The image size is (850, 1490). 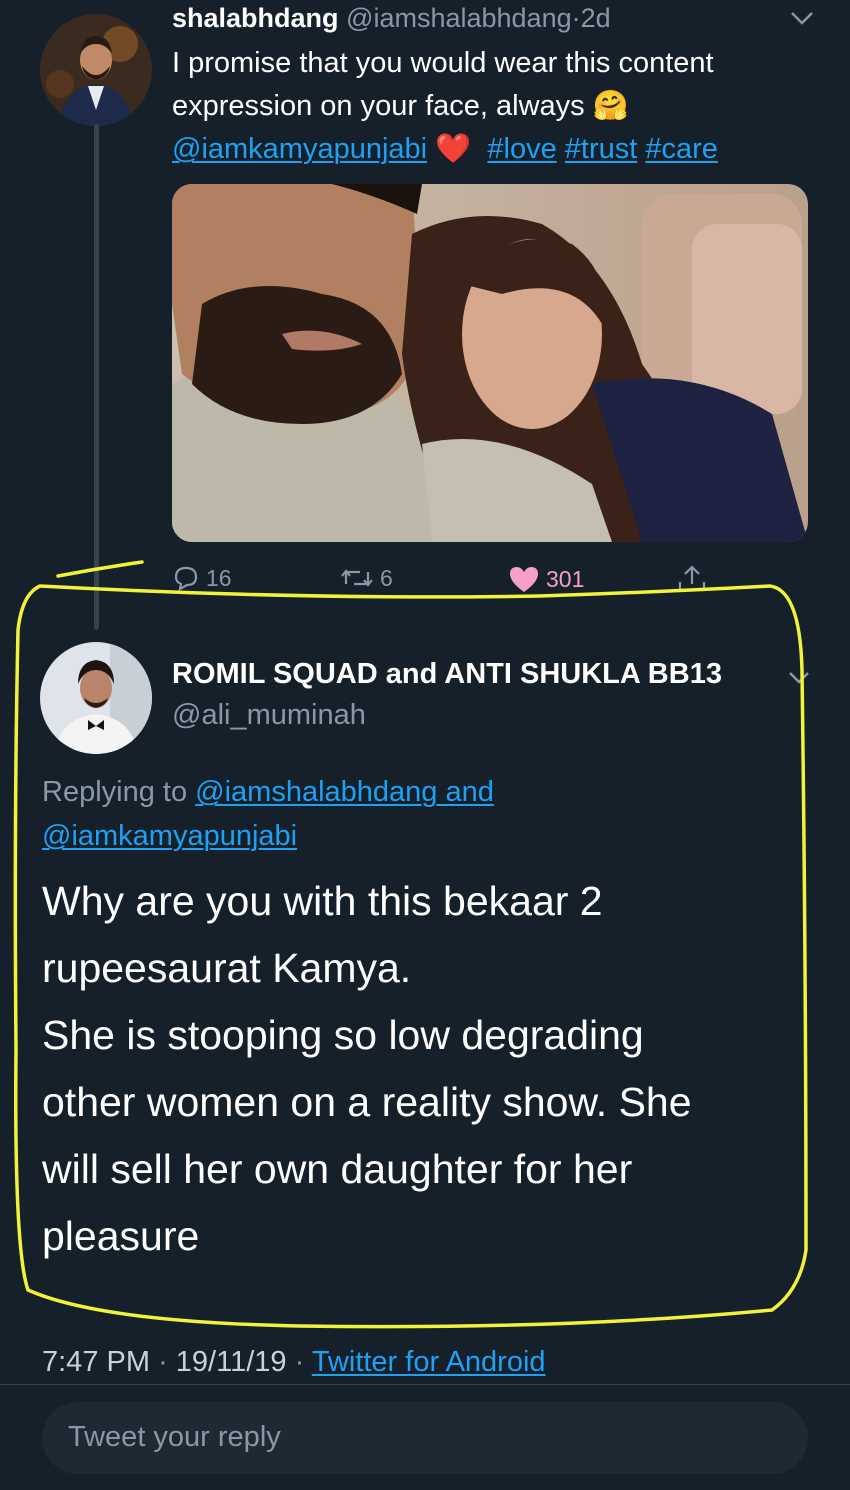 What do you see at coordinates (322, 901) in the screenshot?
I see `reply-text-line: Why are you with this bekaar 2` at bounding box center [322, 901].